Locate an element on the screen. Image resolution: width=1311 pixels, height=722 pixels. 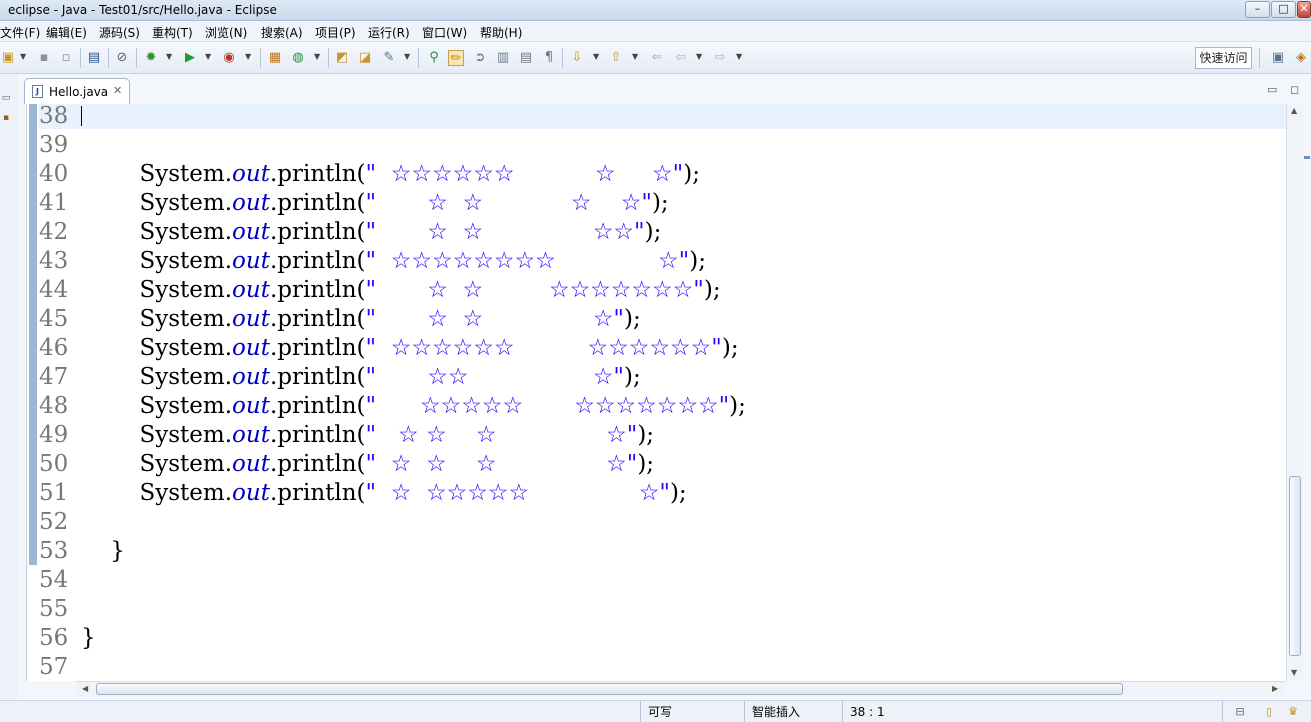
code-line: } is located at coordinates (103, 551).